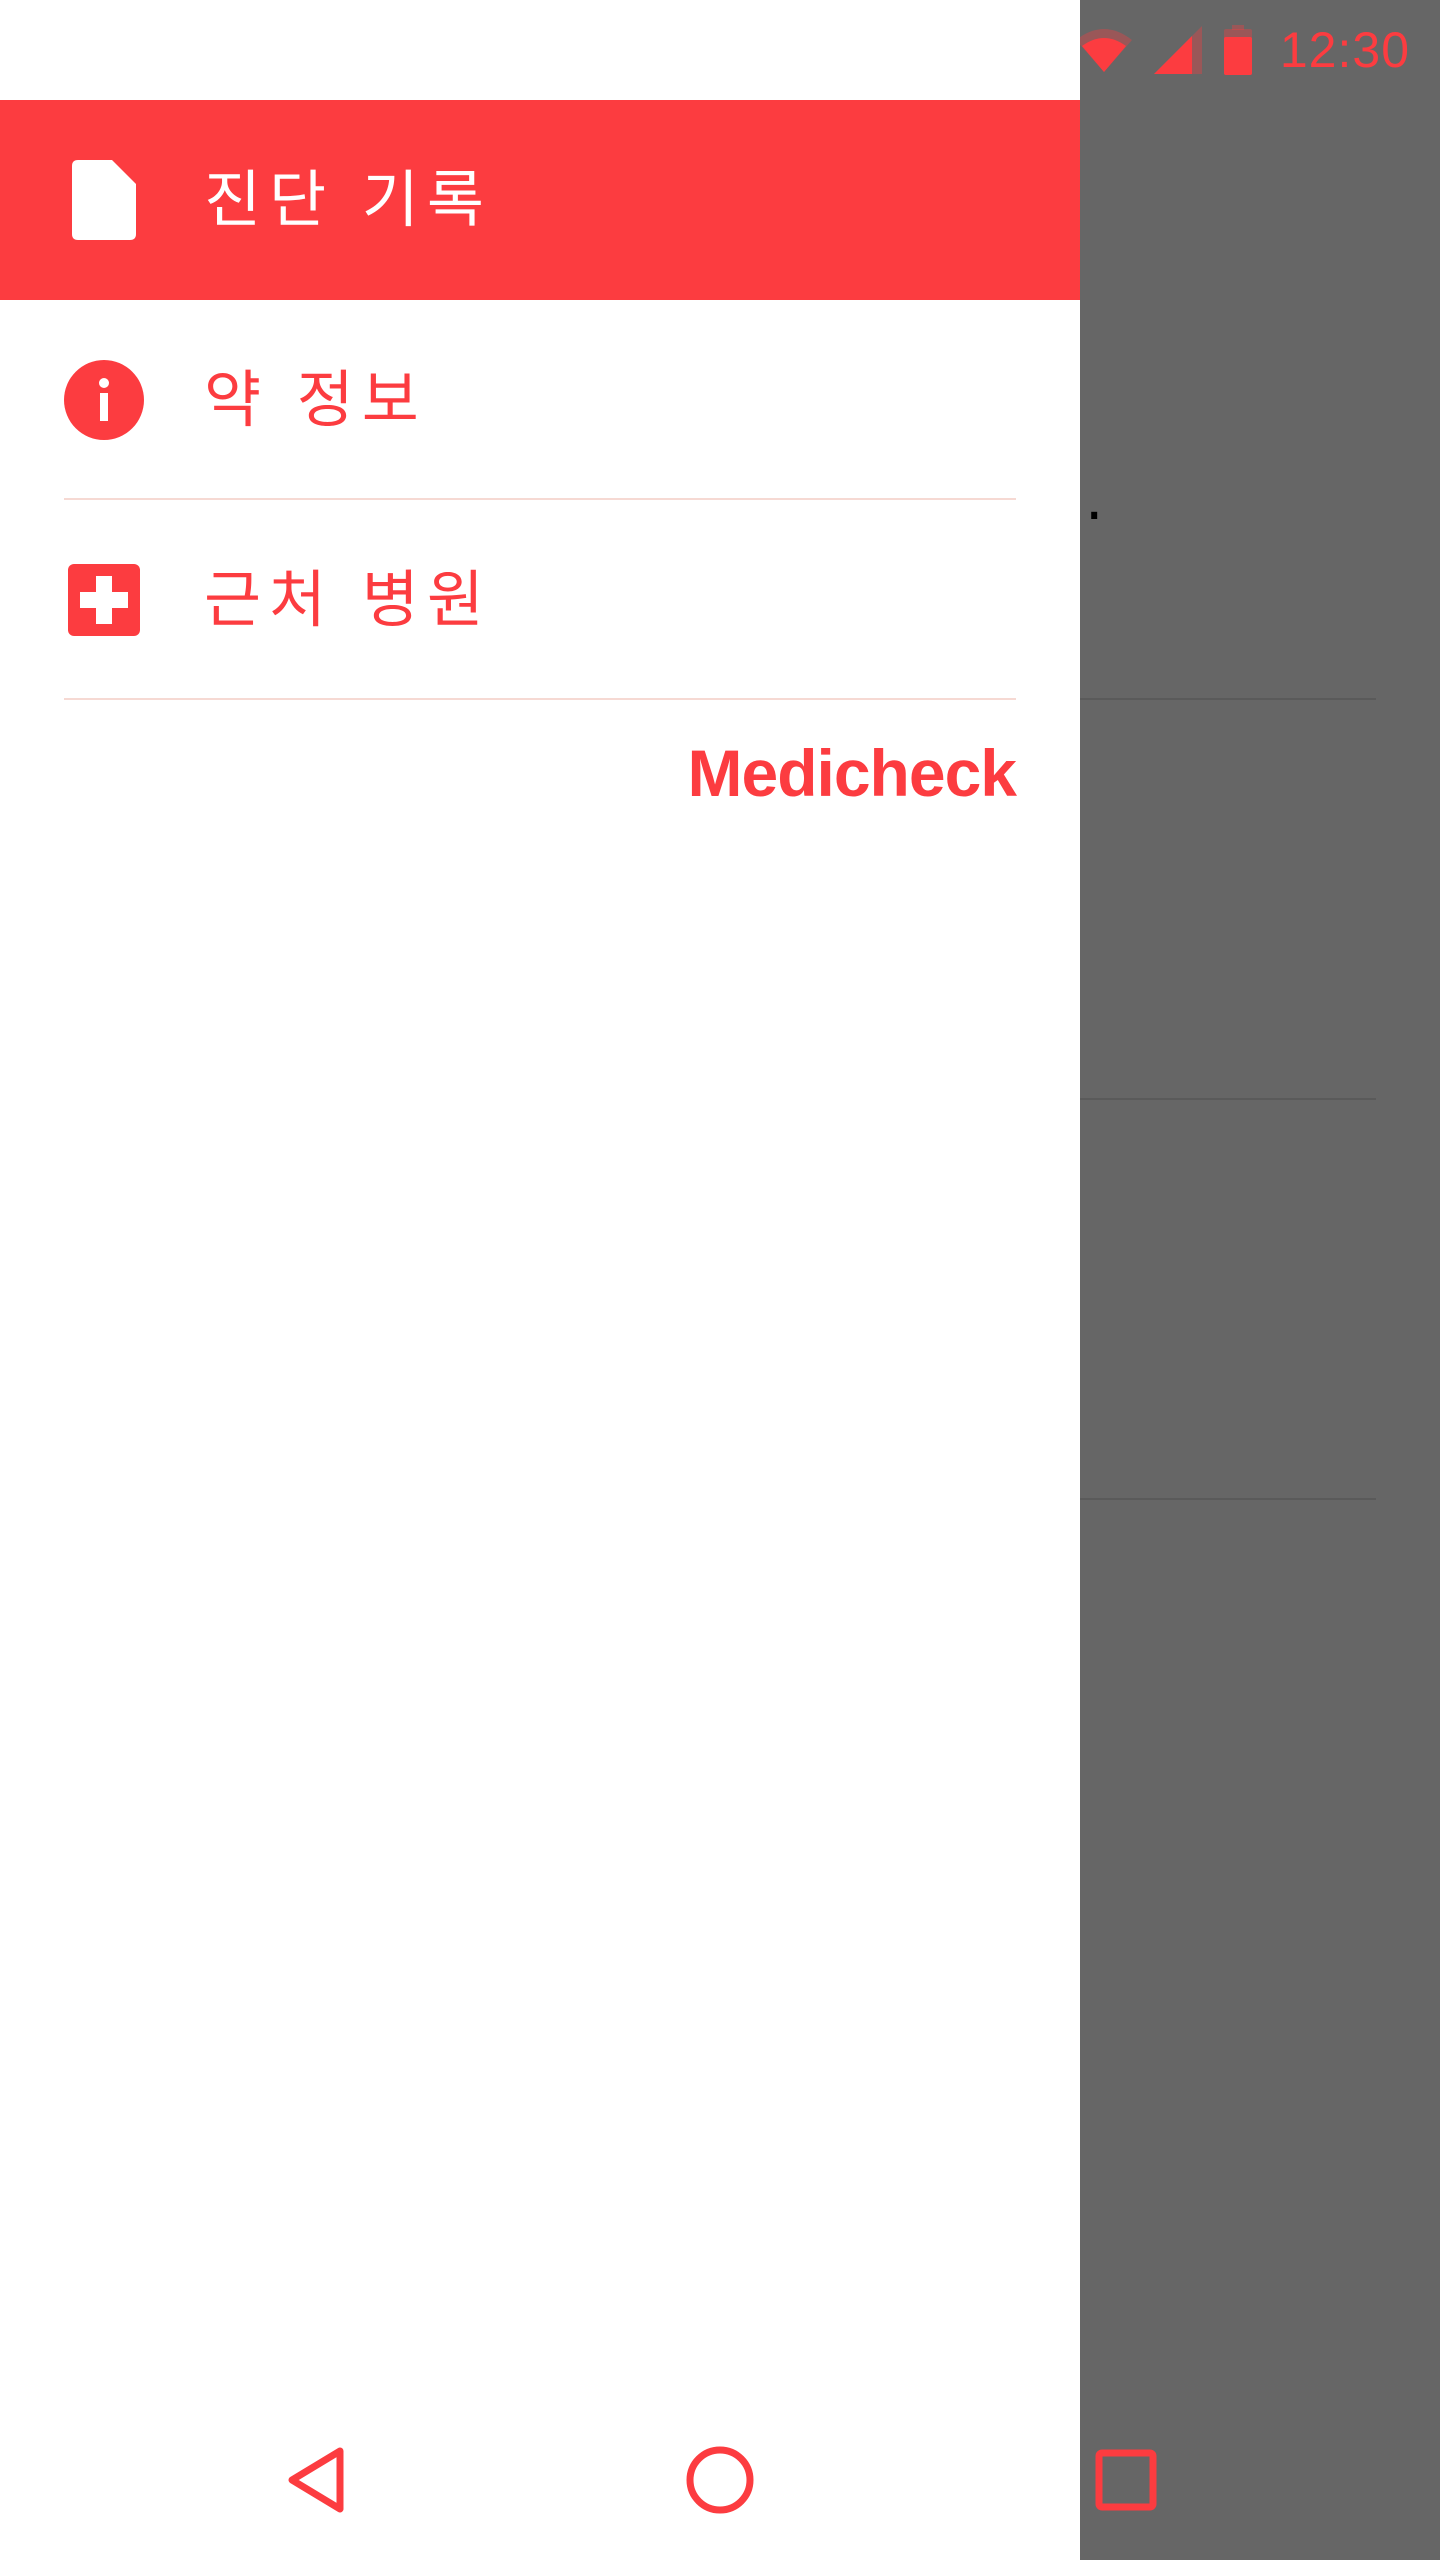 Image resolution: width=1440 pixels, height=2560 pixels. I want to click on status-time: 12:30, so click(1344, 50).